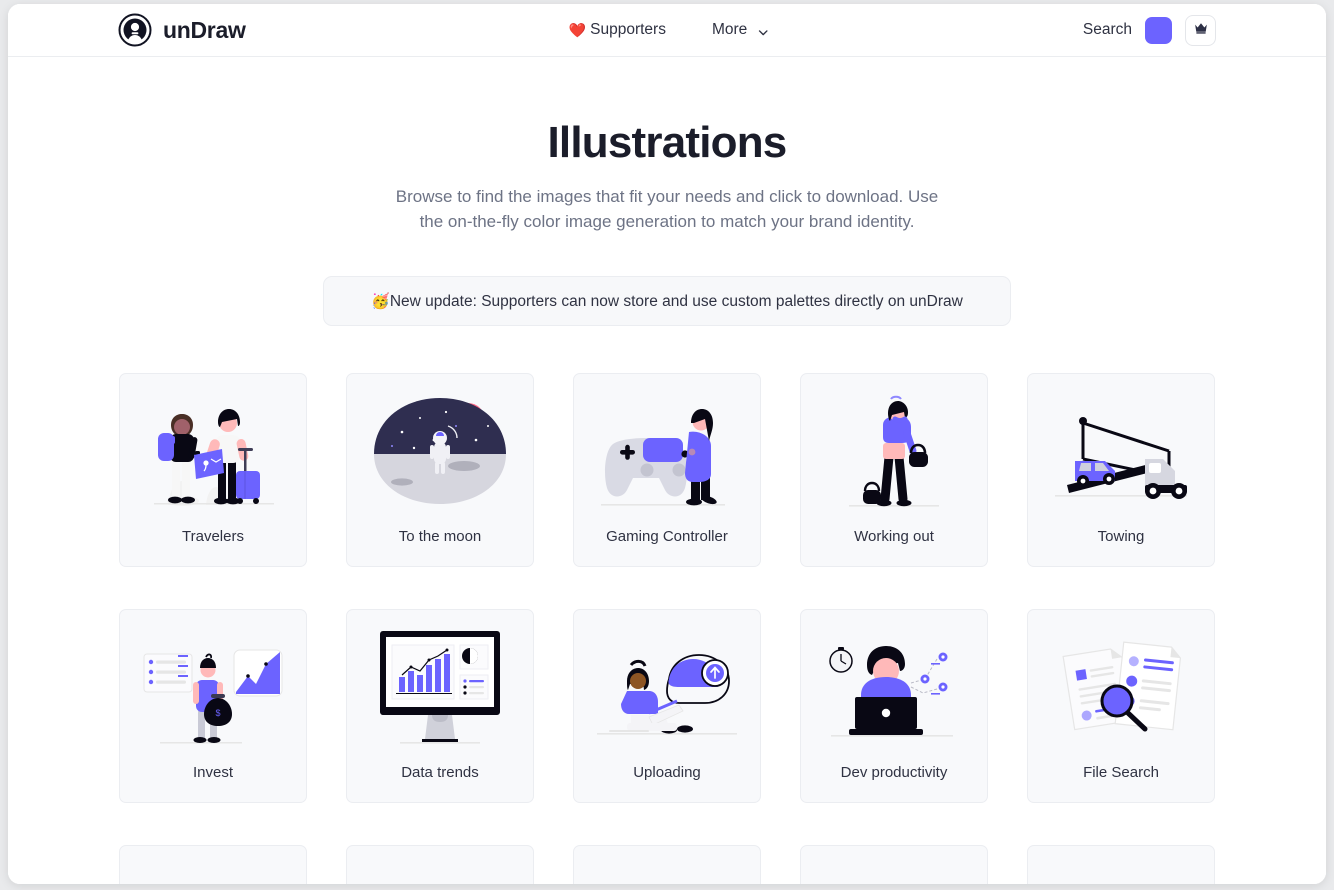 The image size is (1334, 890). What do you see at coordinates (1121, 451) in the screenshot?
I see `towing-illustration` at bounding box center [1121, 451].